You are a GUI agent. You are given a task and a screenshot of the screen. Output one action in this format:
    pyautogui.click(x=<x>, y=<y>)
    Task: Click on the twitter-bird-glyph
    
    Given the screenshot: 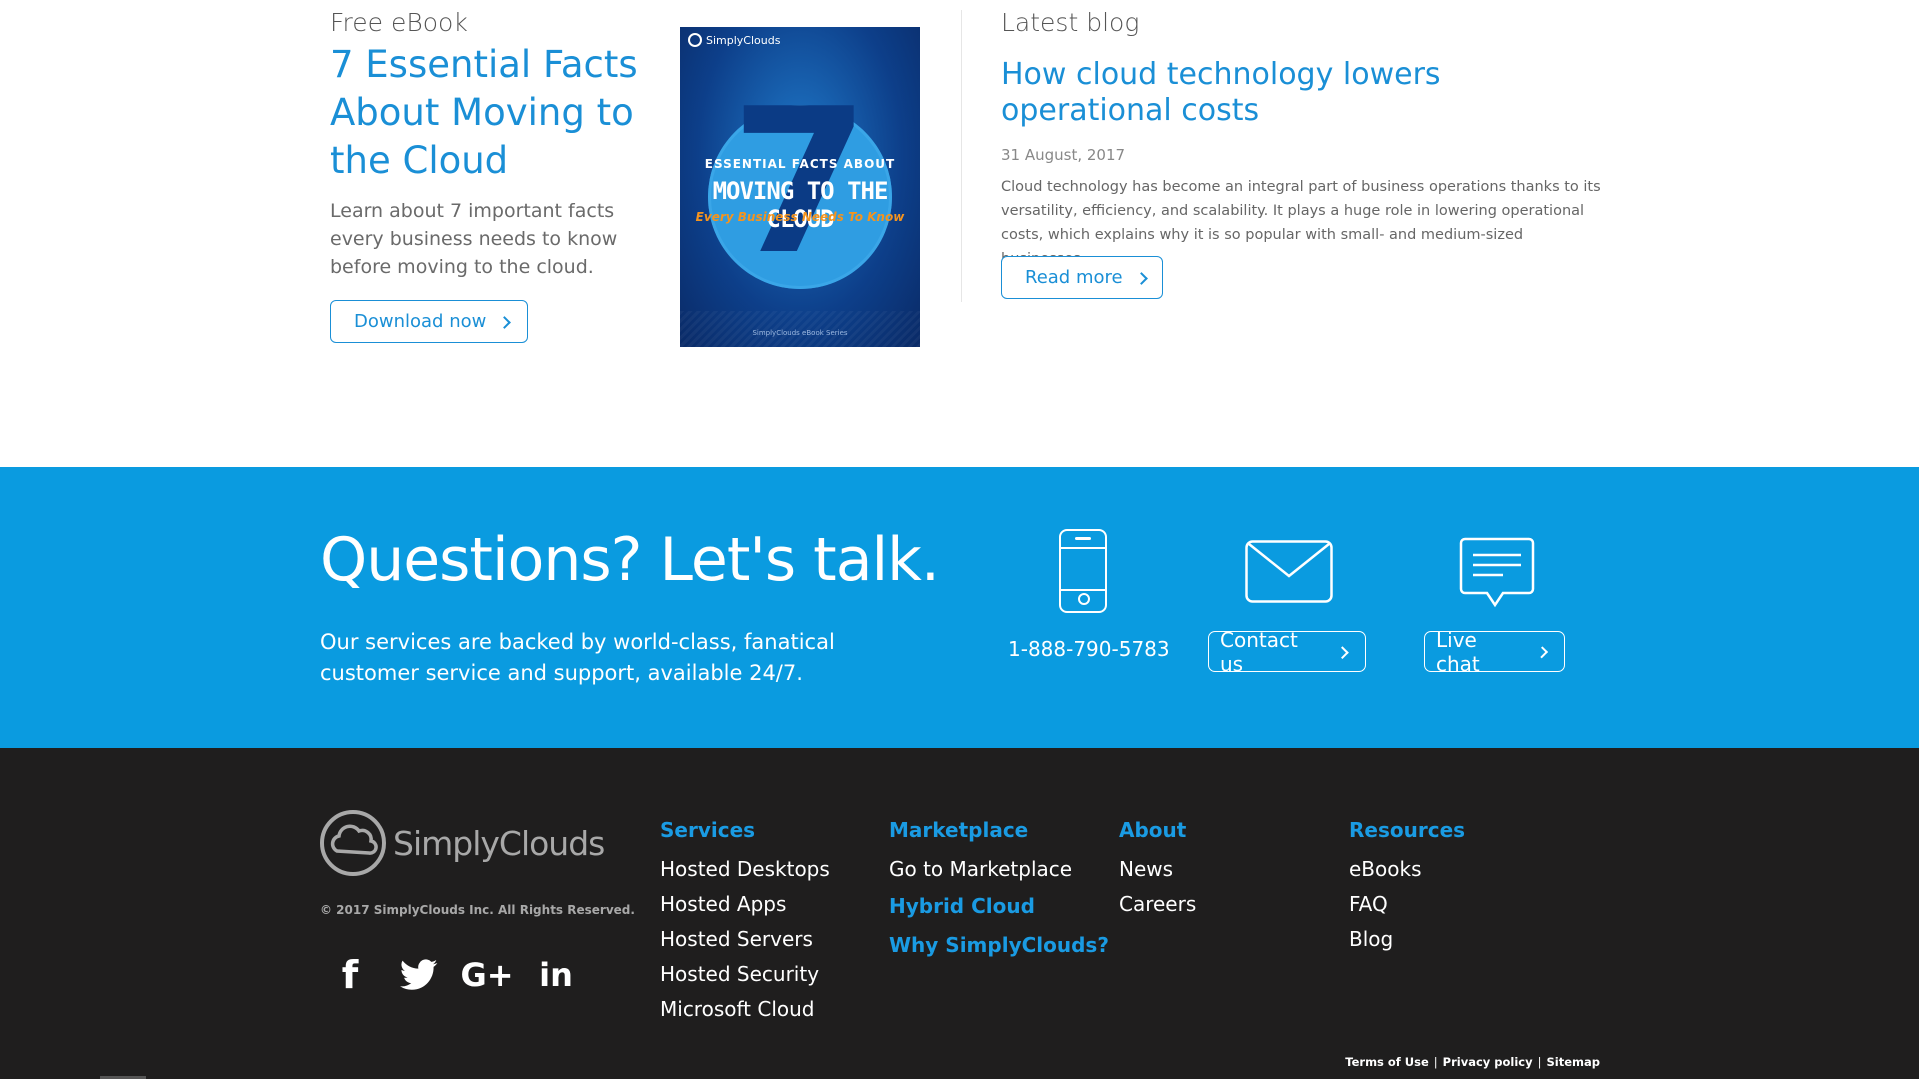 What is the action you would take?
    pyautogui.click(x=419, y=974)
    